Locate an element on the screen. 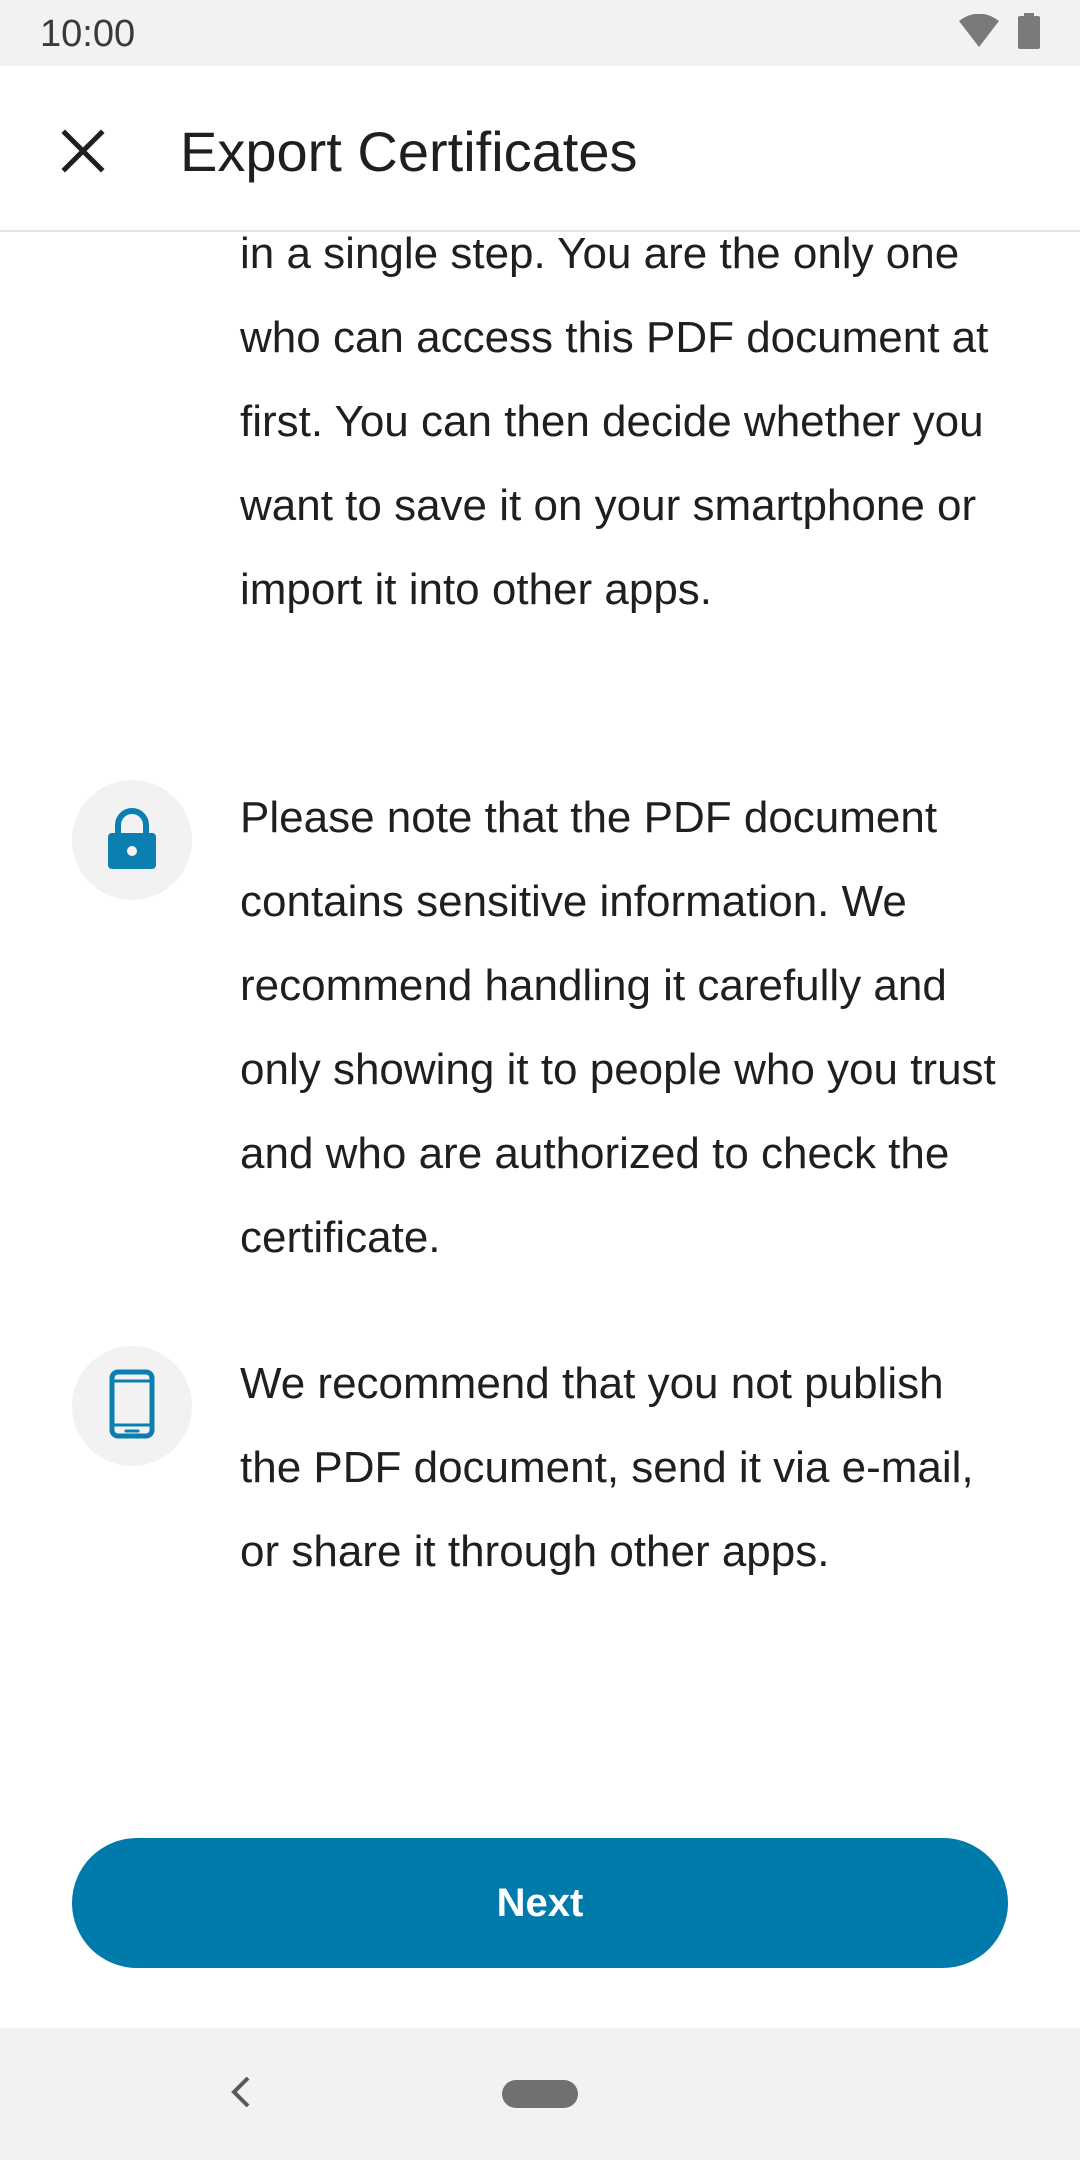  page-title: Export Certificates is located at coordinates (409, 151).